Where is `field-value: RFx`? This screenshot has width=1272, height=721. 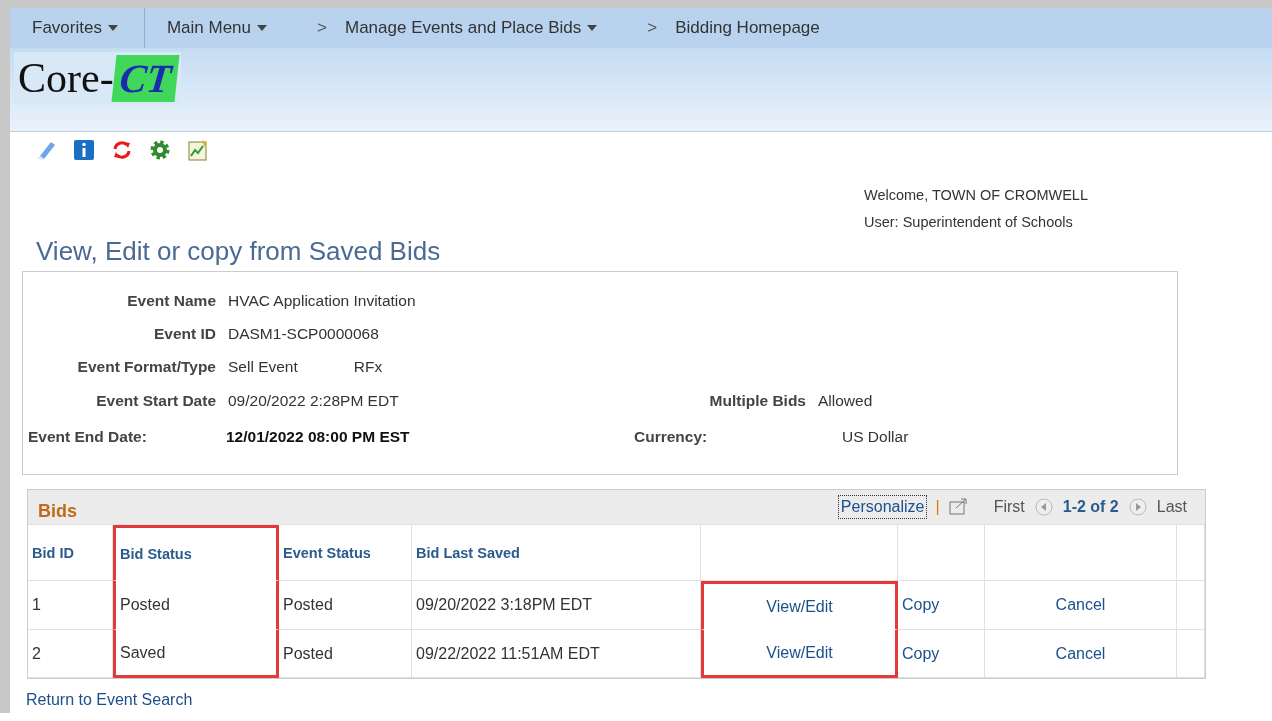 field-value: RFx is located at coordinates (368, 366).